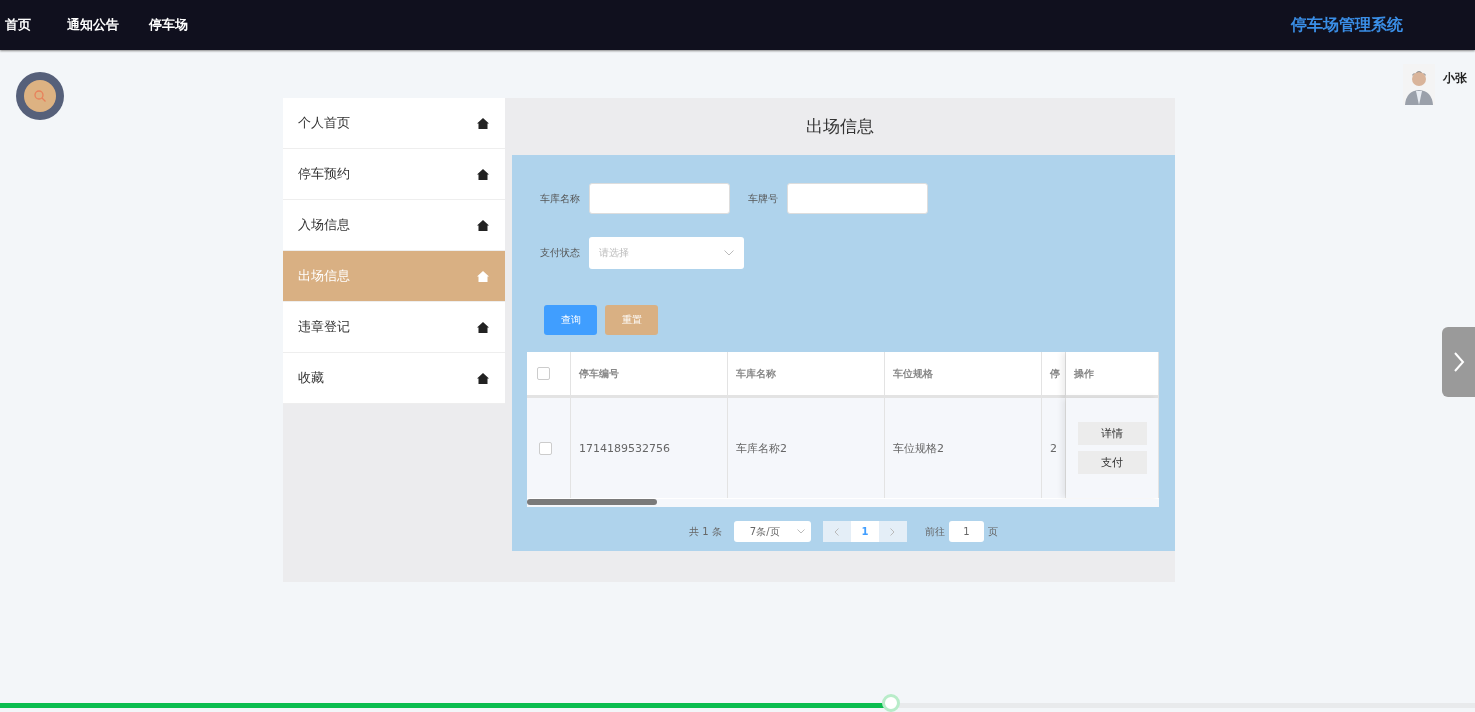 The height and width of the screenshot is (712, 1475). I want to click on user-name: 小张, so click(1455, 78).